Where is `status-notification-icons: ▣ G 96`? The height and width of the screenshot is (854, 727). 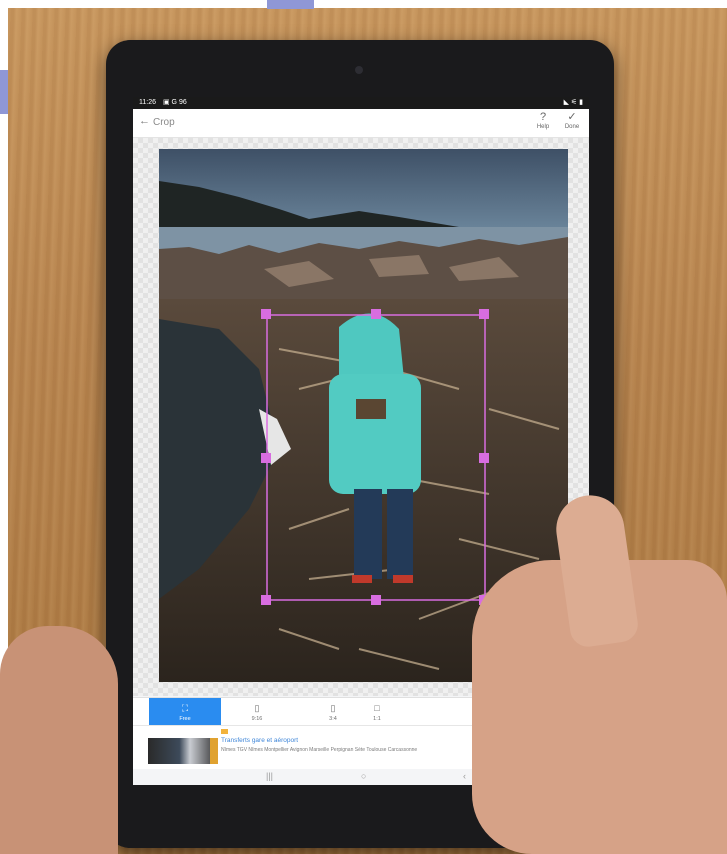
status-notification-icons: ▣ G 96 is located at coordinates (175, 102).